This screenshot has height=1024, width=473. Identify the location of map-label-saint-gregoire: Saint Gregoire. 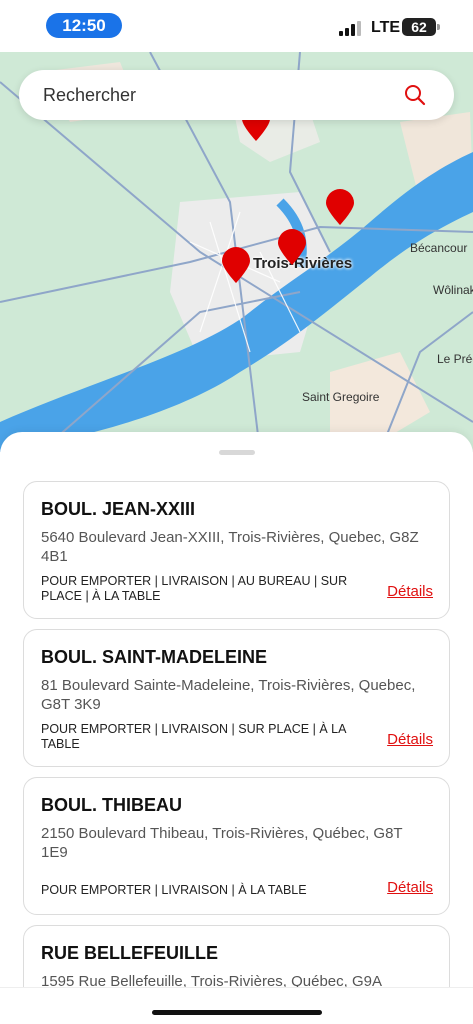
(341, 397).